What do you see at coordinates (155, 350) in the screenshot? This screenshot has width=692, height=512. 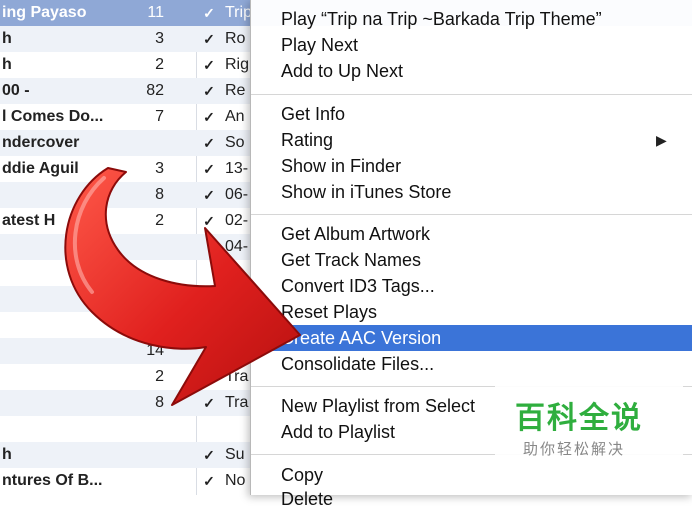 I see `track-count: 14` at bounding box center [155, 350].